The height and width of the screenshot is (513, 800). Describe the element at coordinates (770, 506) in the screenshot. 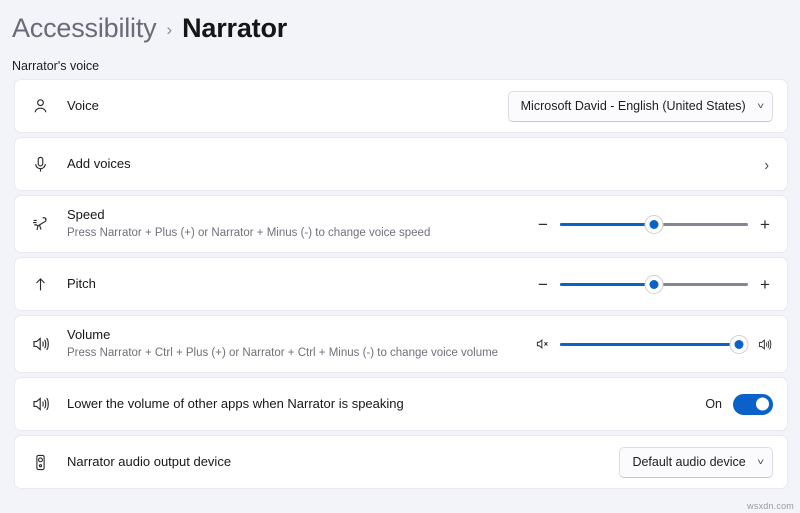

I see `watermark: wsxdn.com` at that location.